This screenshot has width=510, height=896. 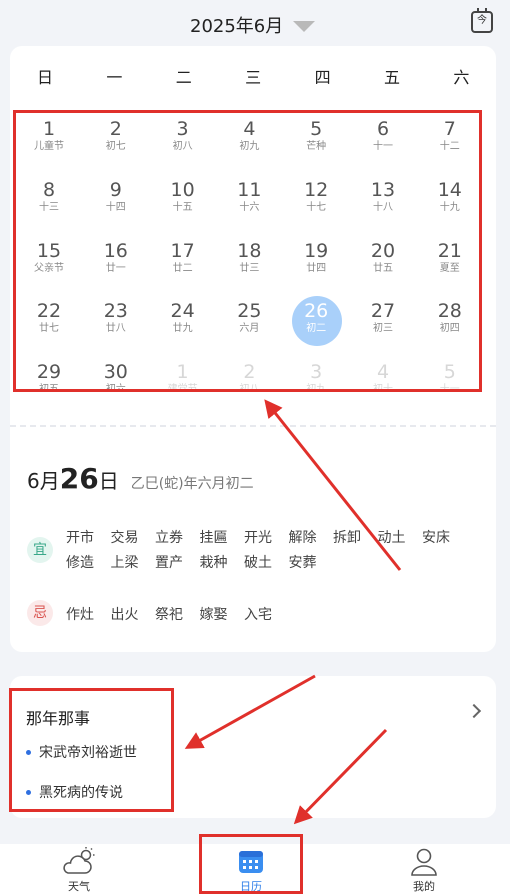 What do you see at coordinates (79, 886) in the screenshot?
I see `tab-label: 天气` at bounding box center [79, 886].